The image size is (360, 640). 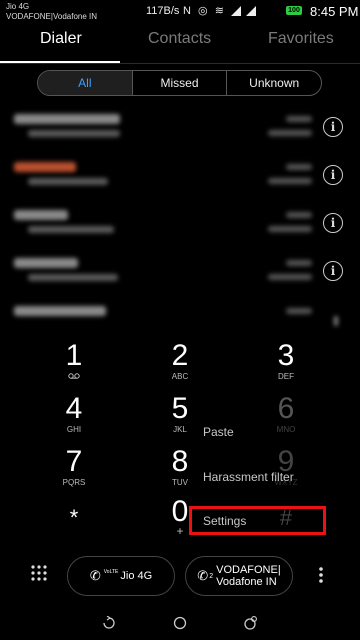 I want to click on sim2-slot: 2, so click(x=211, y=576).